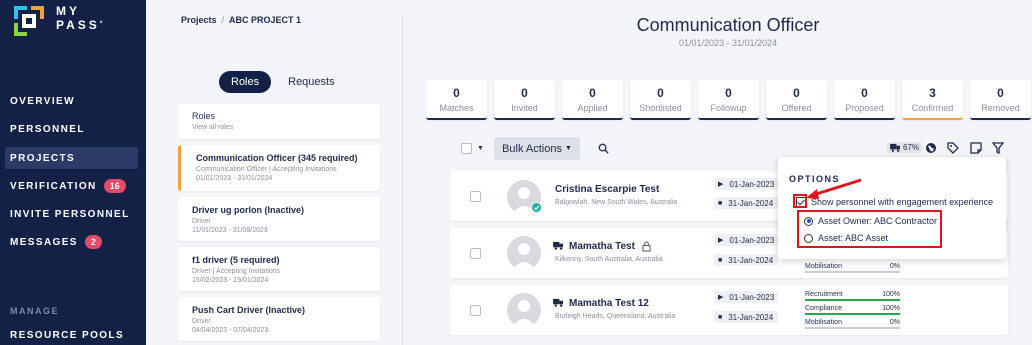  Describe the element at coordinates (728, 43) in the screenshot. I see `page-dates: 01/01/2023 - 31/01/2024` at that location.